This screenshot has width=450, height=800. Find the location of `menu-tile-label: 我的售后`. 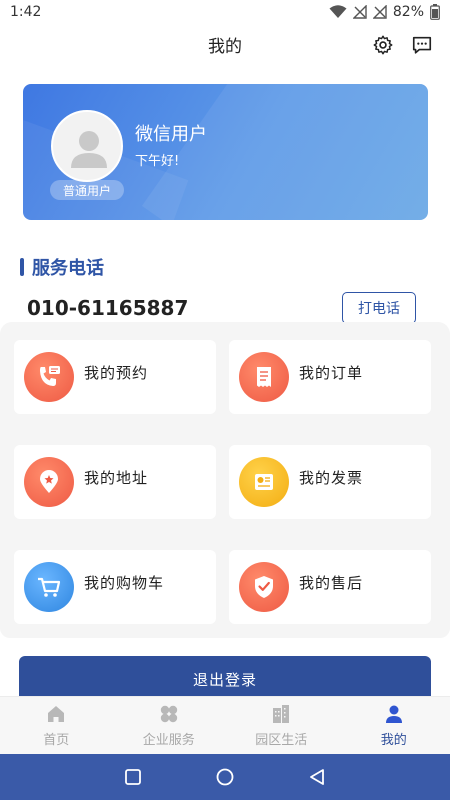

menu-tile-label: 我的售后 is located at coordinates (331, 582).